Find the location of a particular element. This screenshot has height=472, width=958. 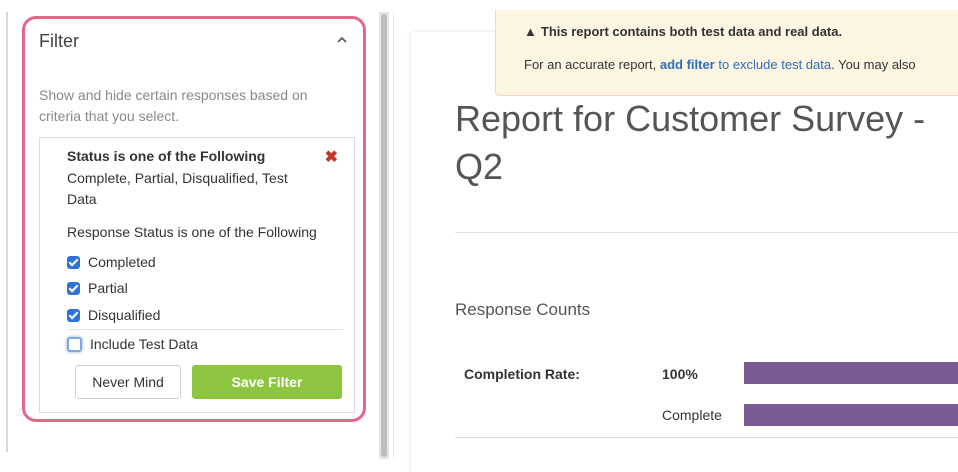

rule-title: Status is one of the Following is located at coordinates (166, 156).